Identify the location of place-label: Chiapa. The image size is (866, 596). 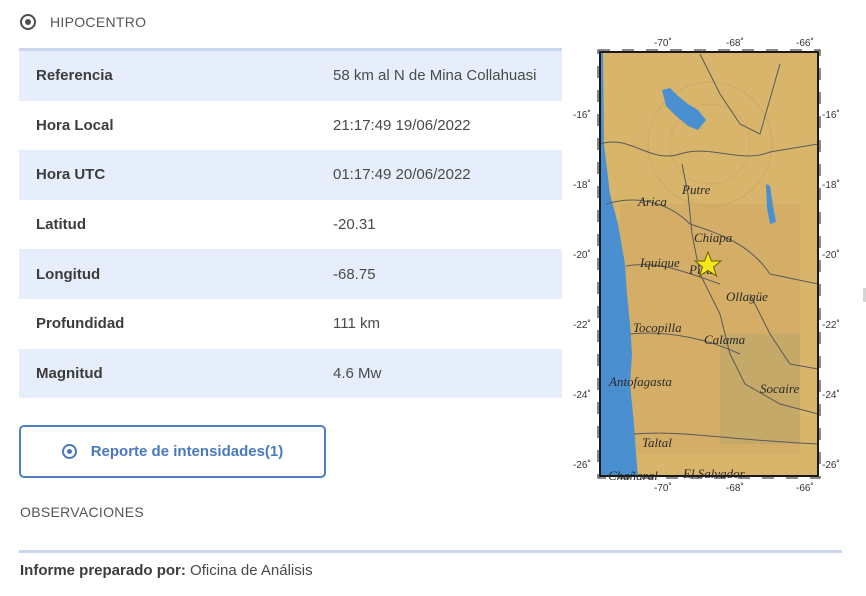
(713, 237).